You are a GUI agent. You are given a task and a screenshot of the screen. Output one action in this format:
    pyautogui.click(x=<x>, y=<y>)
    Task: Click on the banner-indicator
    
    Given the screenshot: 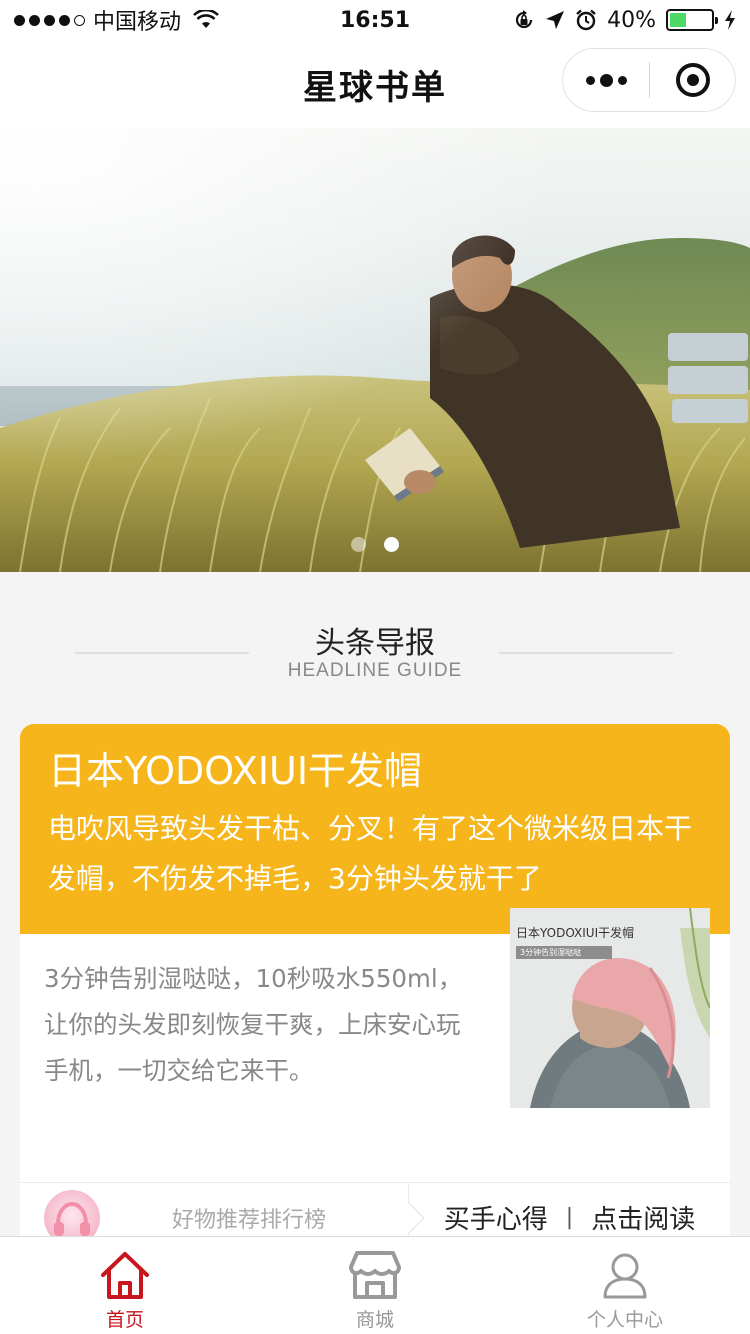 What is the action you would take?
    pyautogui.click(x=375, y=544)
    